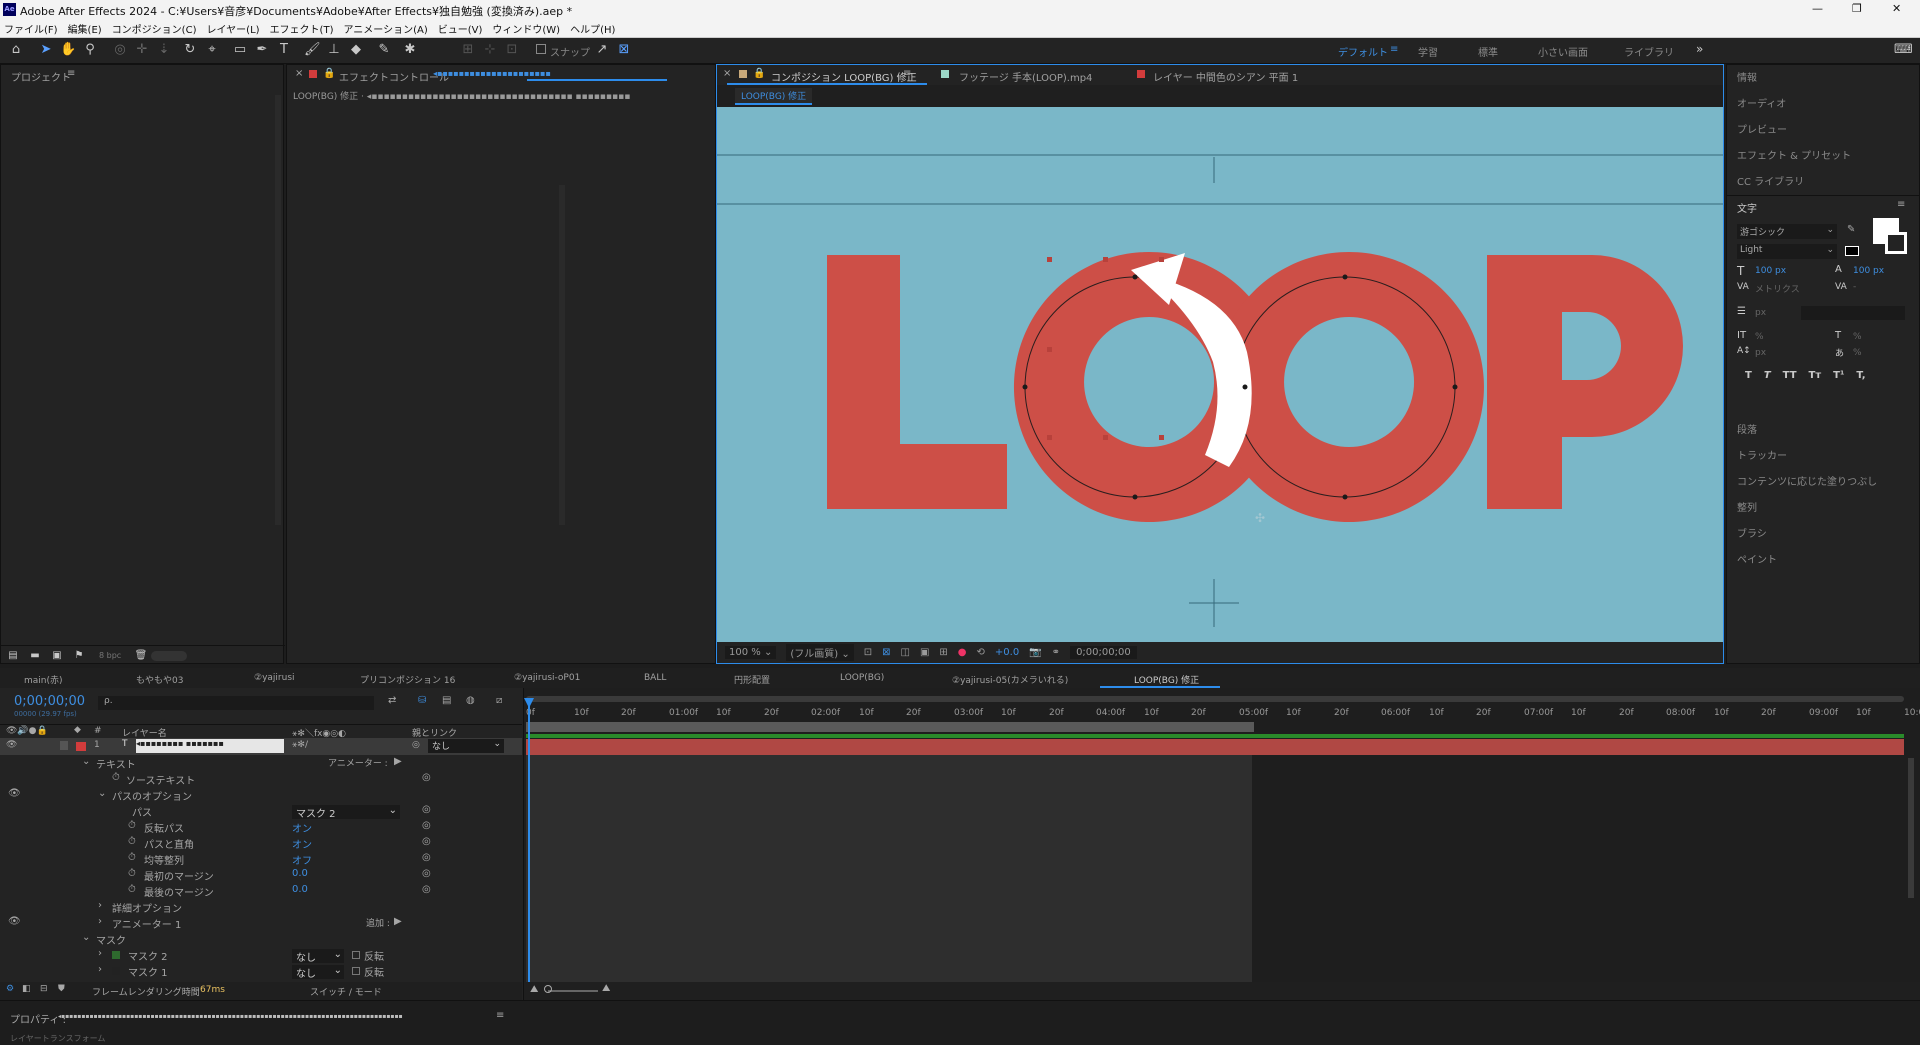 This screenshot has width=1920, height=1045. I want to click on minimize-button: —, so click(1817, 8).